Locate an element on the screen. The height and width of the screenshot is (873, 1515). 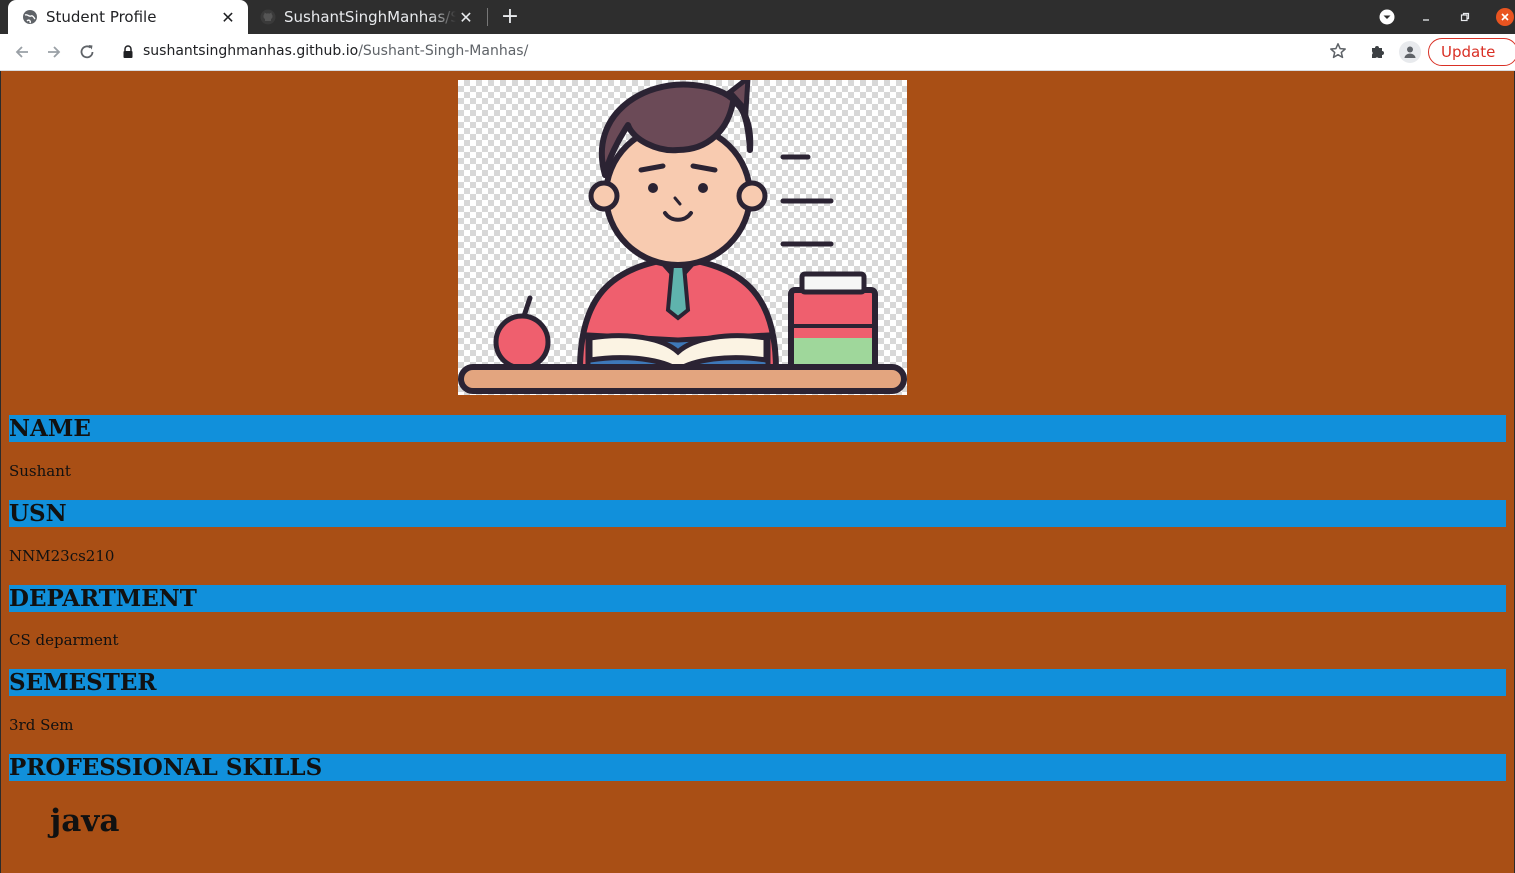
tab-separator is located at coordinates (487, 17).